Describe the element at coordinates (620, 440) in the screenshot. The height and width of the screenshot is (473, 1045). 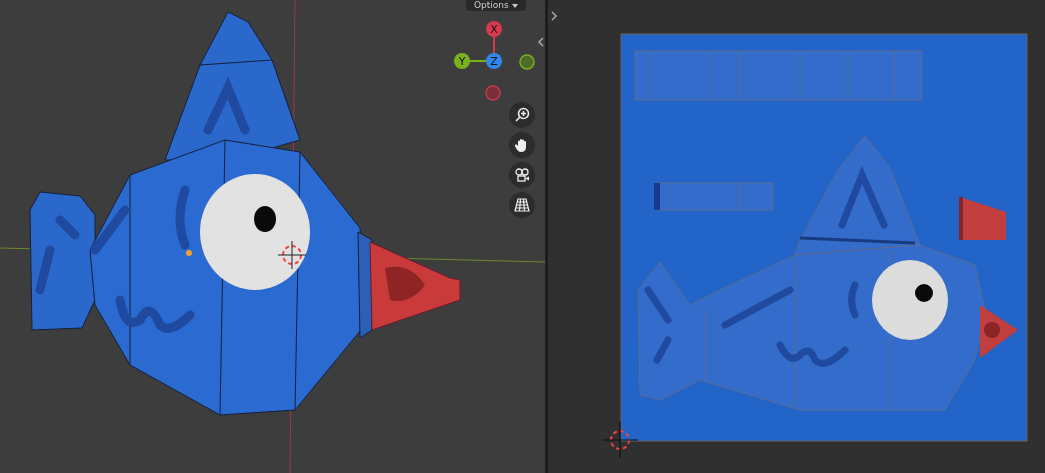
I see `2d-cursor-icon` at that location.